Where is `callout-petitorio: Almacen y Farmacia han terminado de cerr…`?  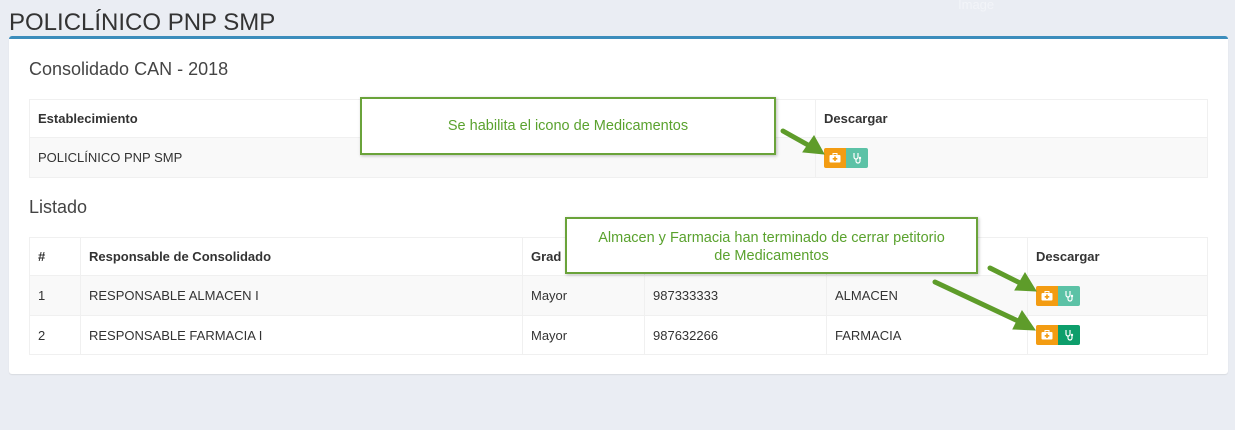
callout-petitorio: Almacen y Farmacia han terminado de cerr… is located at coordinates (771, 245).